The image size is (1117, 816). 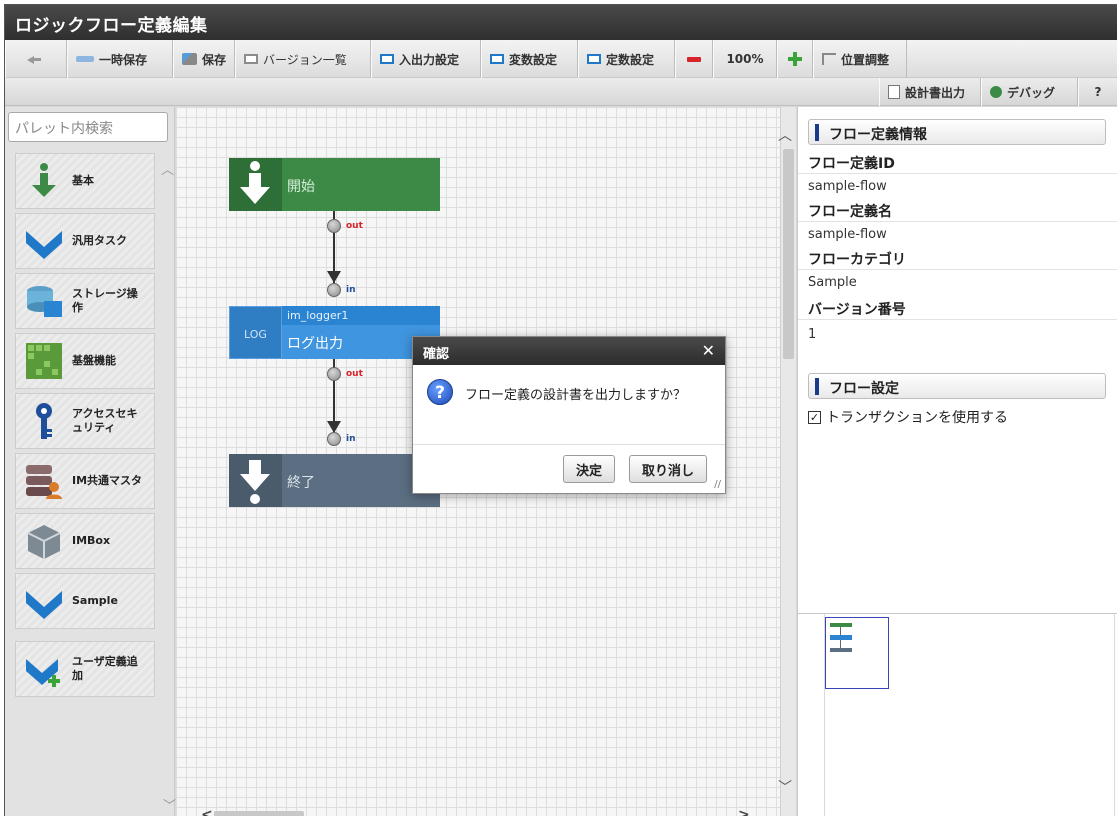 What do you see at coordinates (744, 811) in the screenshot?
I see `scroll-right-icon: >` at bounding box center [744, 811].